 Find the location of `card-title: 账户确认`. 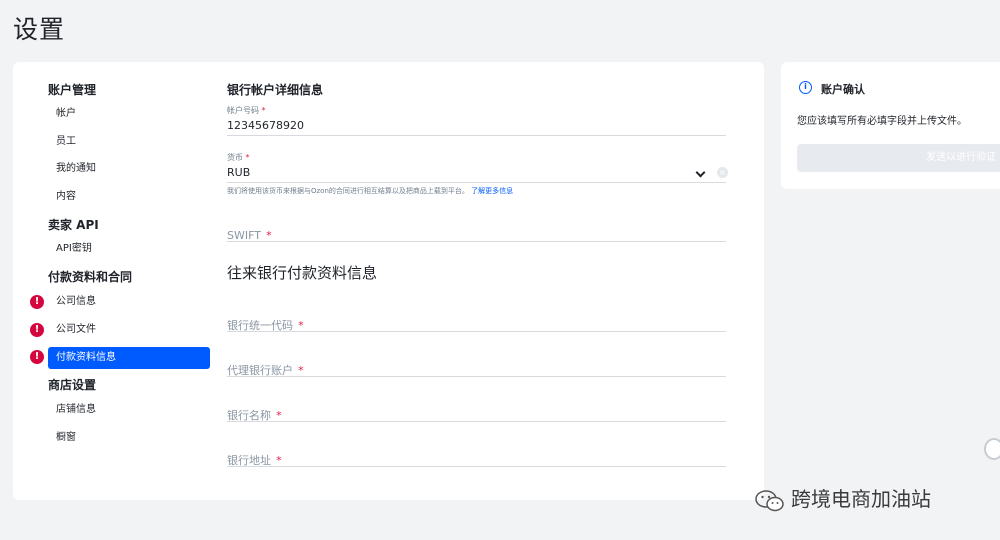

card-title: 账户确认 is located at coordinates (843, 89).